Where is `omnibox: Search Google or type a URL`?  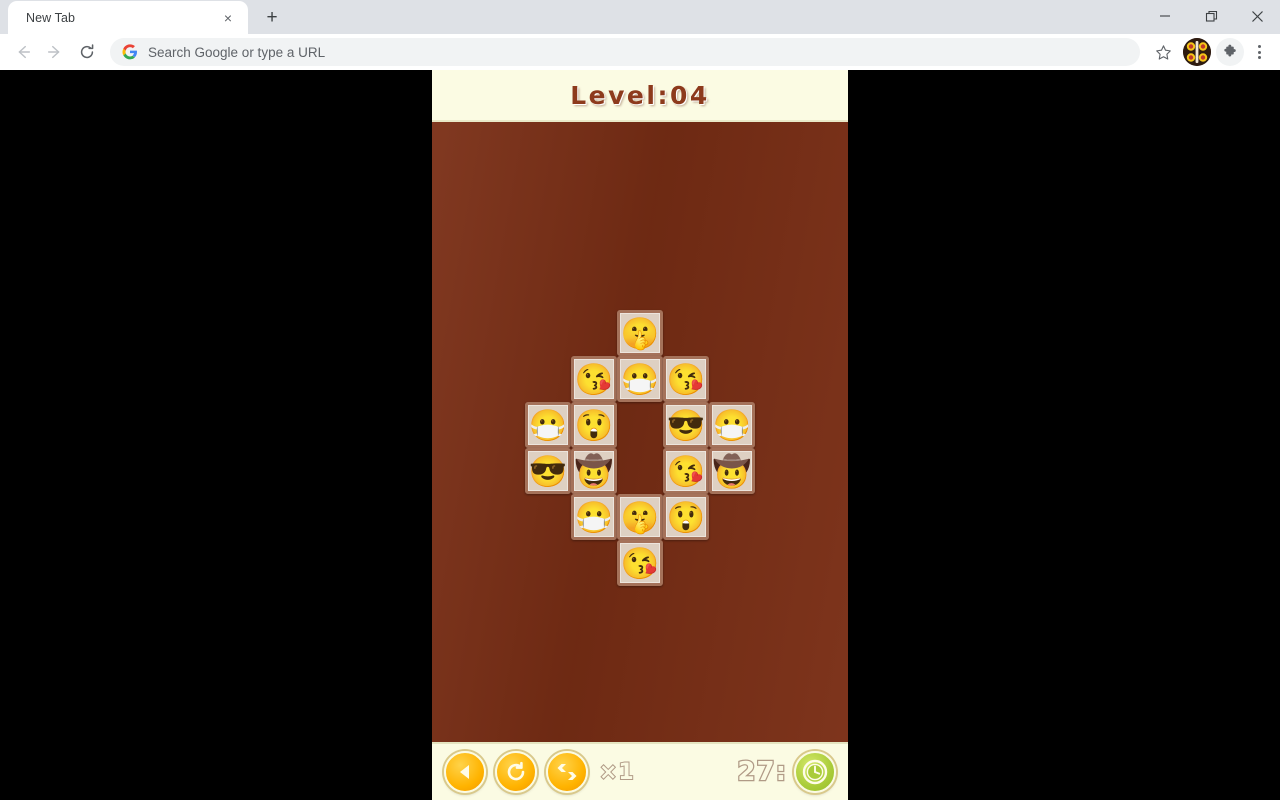 omnibox: Search Google or type a URL is located at coordinates (625, 52).